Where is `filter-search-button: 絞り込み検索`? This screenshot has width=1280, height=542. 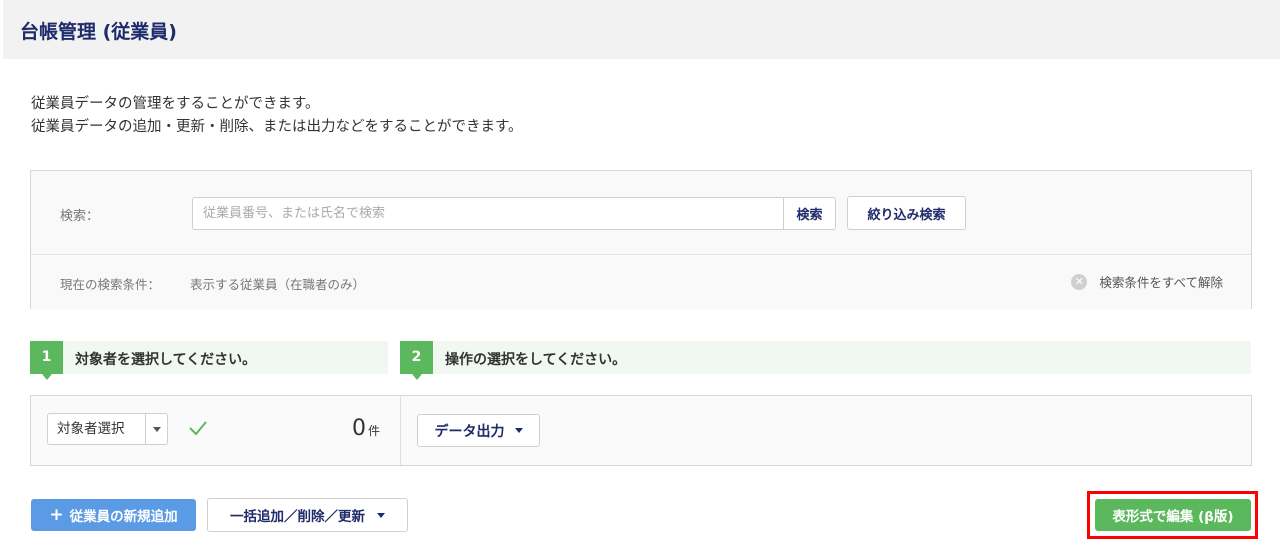
filter-search-button: 絞り込み検索 is located at coordinates (906, 213).